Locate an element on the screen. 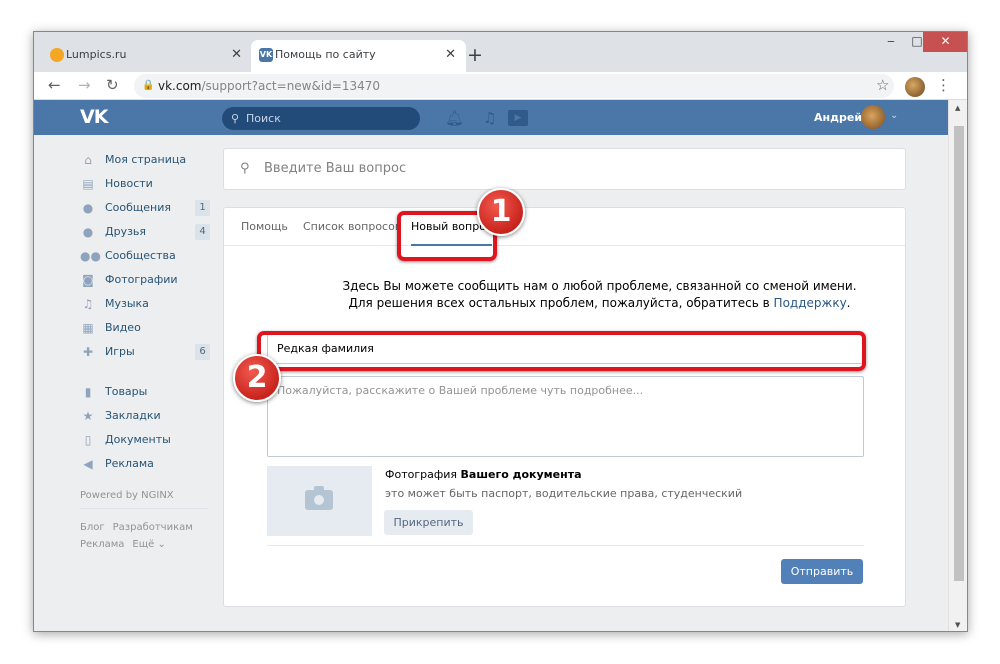 The height and width of the screenshot is (664, 1000). sidebar-item-bookmarks: ★ Закладки is located at coordinates (145, 416).